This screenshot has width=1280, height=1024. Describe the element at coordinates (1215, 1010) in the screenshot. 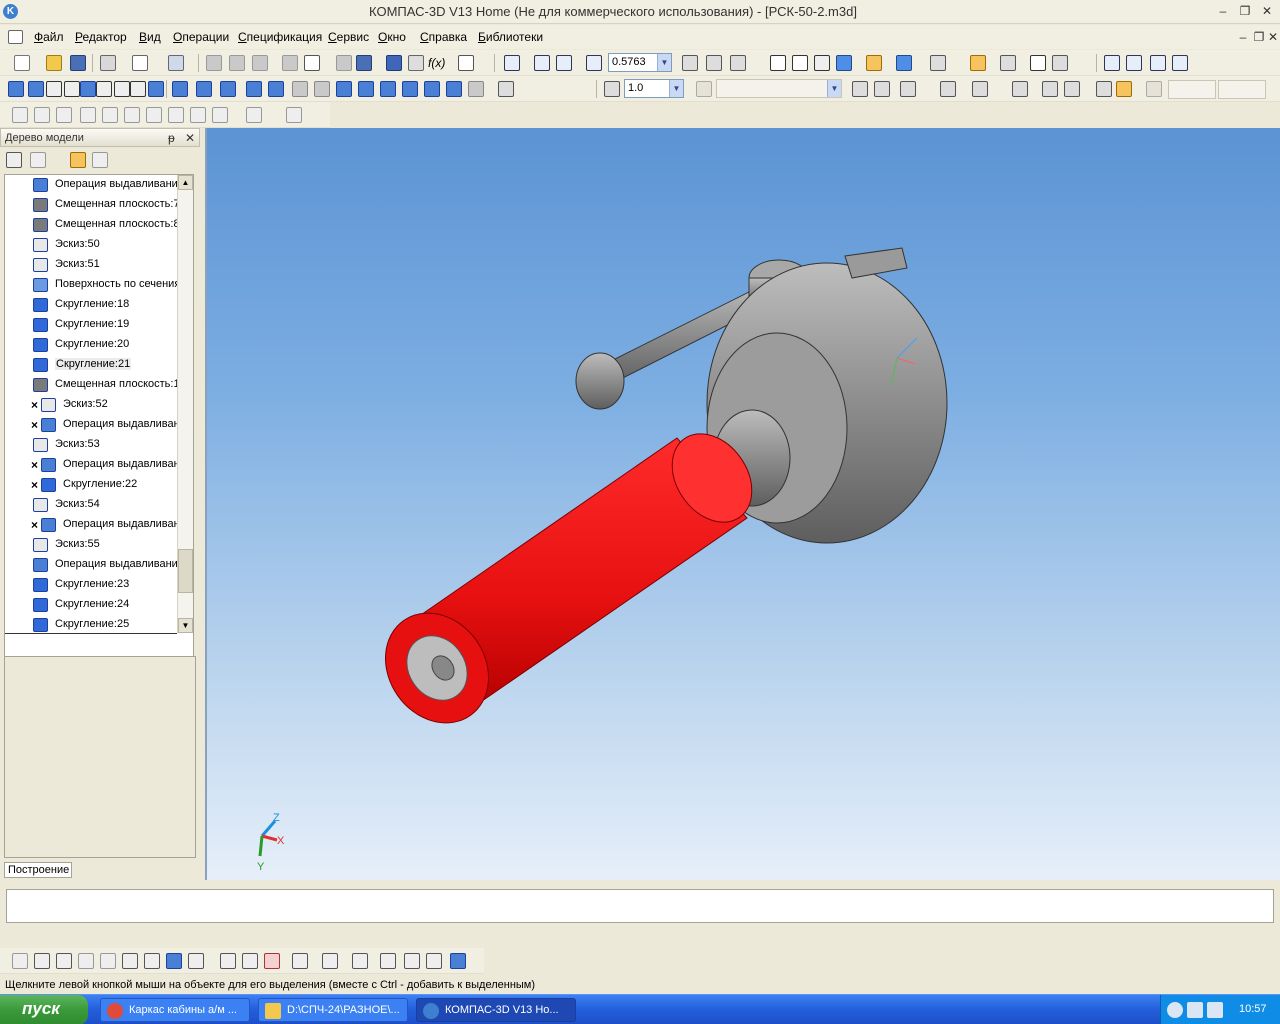

I see `tray-volume-icon` at that location.